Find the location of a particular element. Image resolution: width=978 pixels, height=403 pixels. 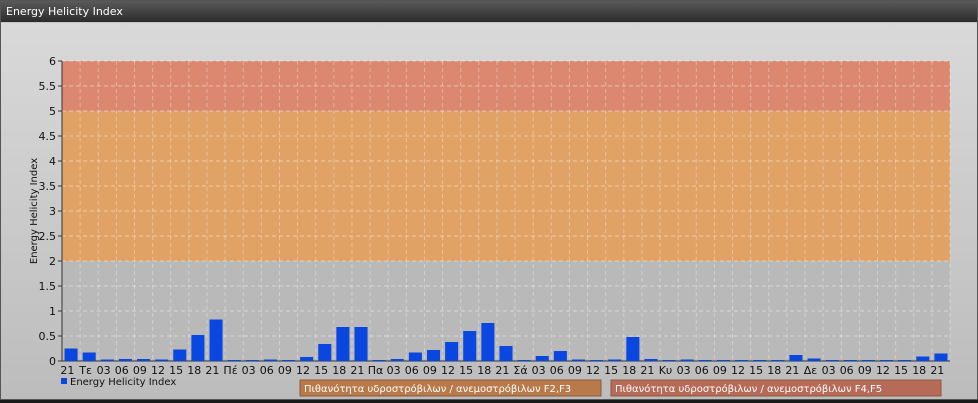

y-tick-label: 2.5 is located at coordinates (48, 236).